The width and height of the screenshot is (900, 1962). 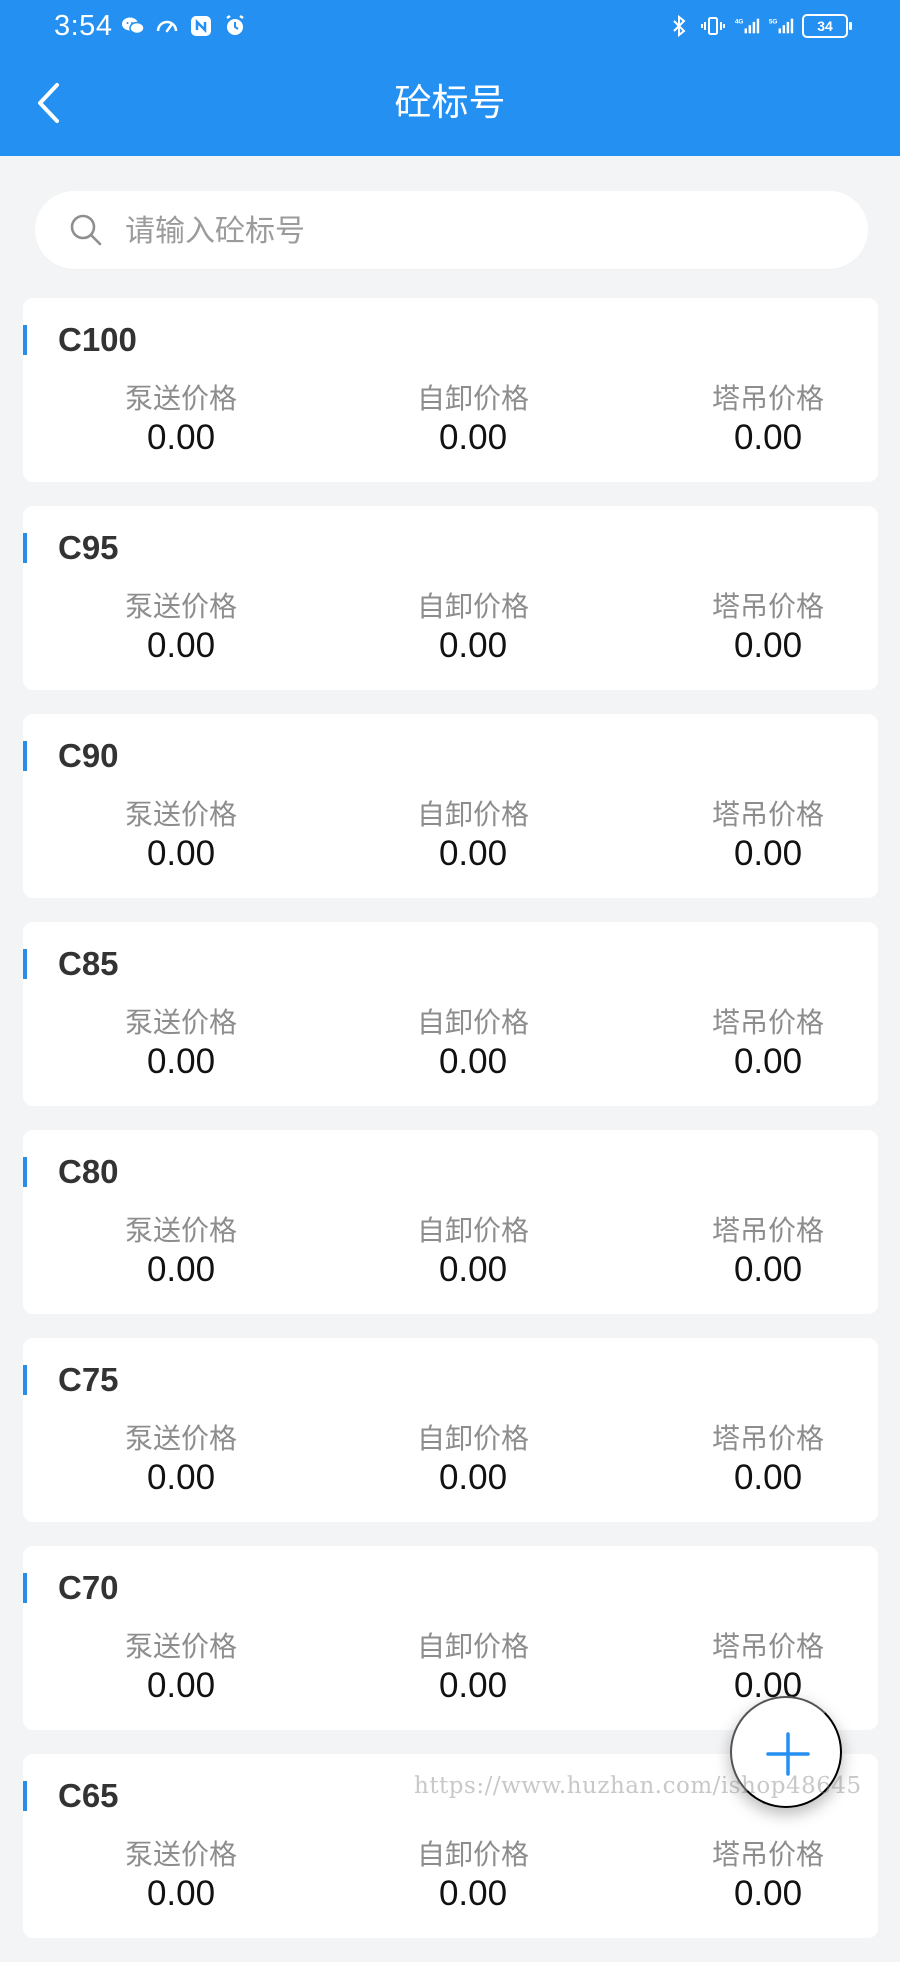 What do you see at coordinates (88, 547) in the screenshot?
I see `grade-name: C95` at bounding box center [88, 547].